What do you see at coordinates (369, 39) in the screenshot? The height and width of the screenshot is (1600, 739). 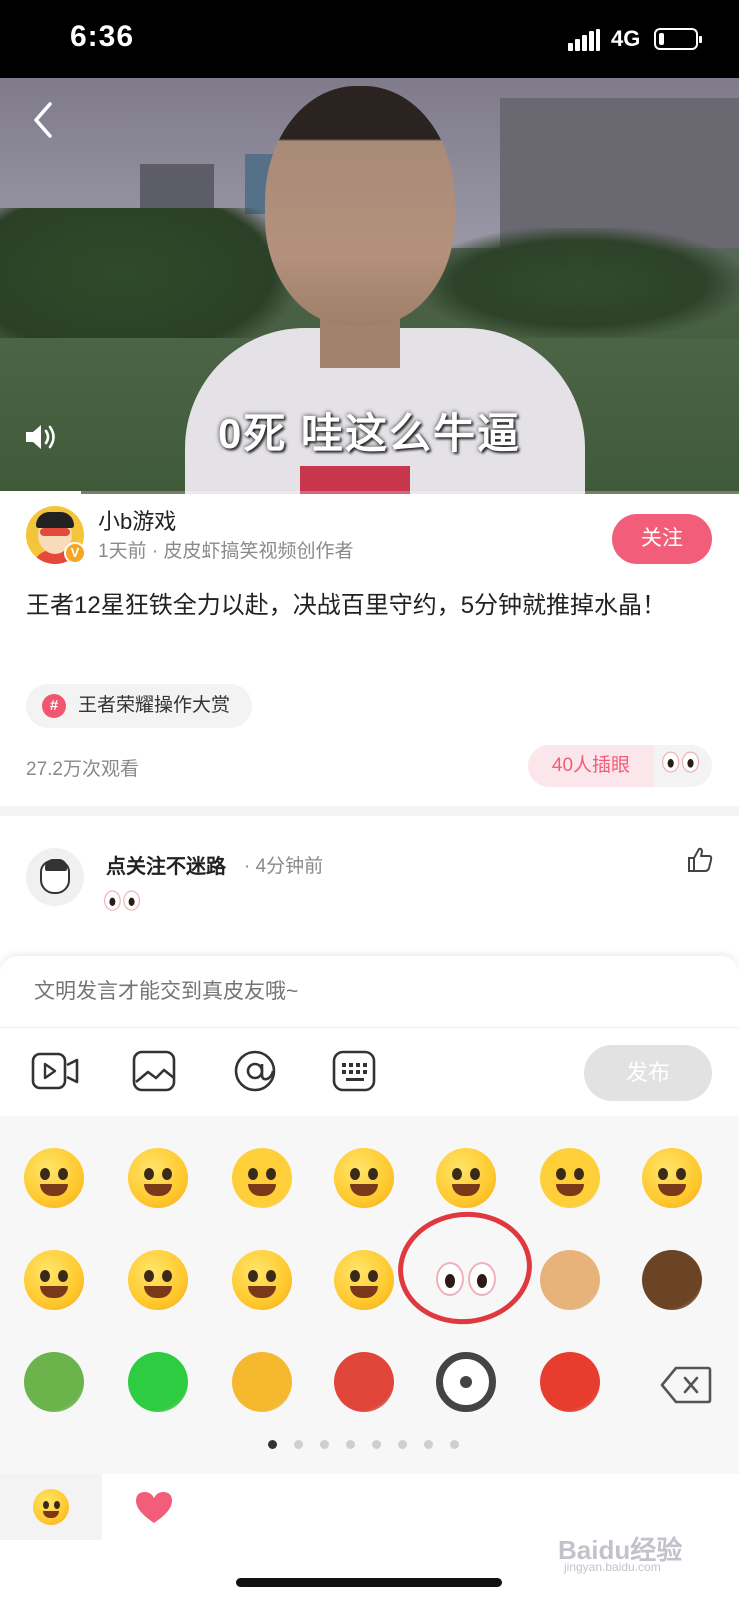 I see `status-bar: 6:36 4G` at bounding box center [369, 39].